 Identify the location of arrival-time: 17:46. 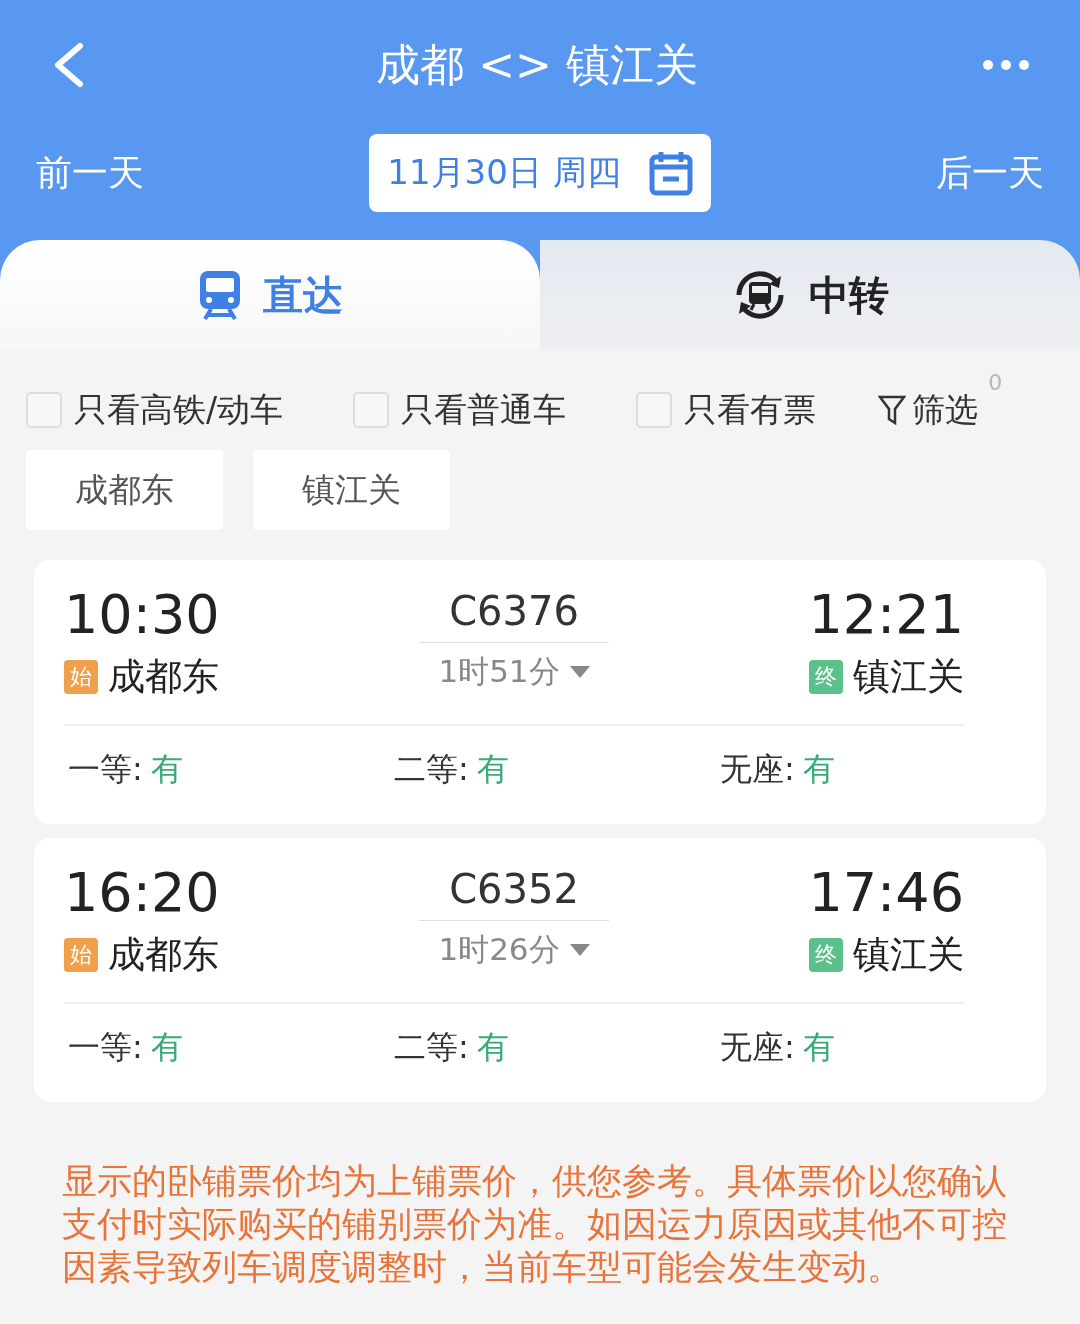
(886, 893).